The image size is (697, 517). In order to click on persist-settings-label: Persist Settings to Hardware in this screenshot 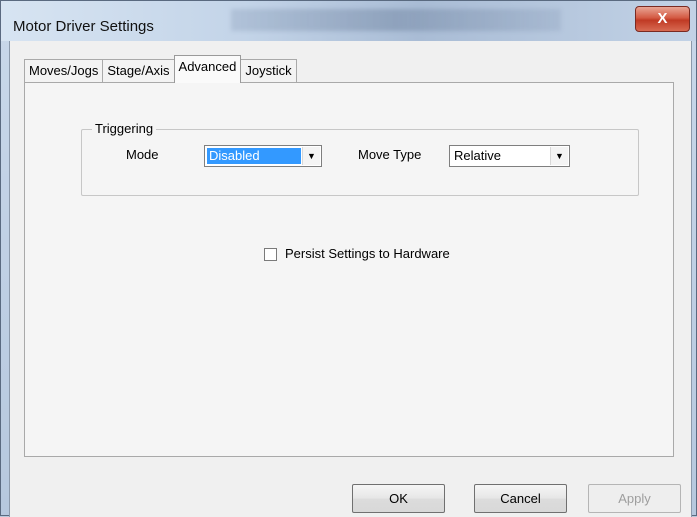, I will do `click(367, 253)`.